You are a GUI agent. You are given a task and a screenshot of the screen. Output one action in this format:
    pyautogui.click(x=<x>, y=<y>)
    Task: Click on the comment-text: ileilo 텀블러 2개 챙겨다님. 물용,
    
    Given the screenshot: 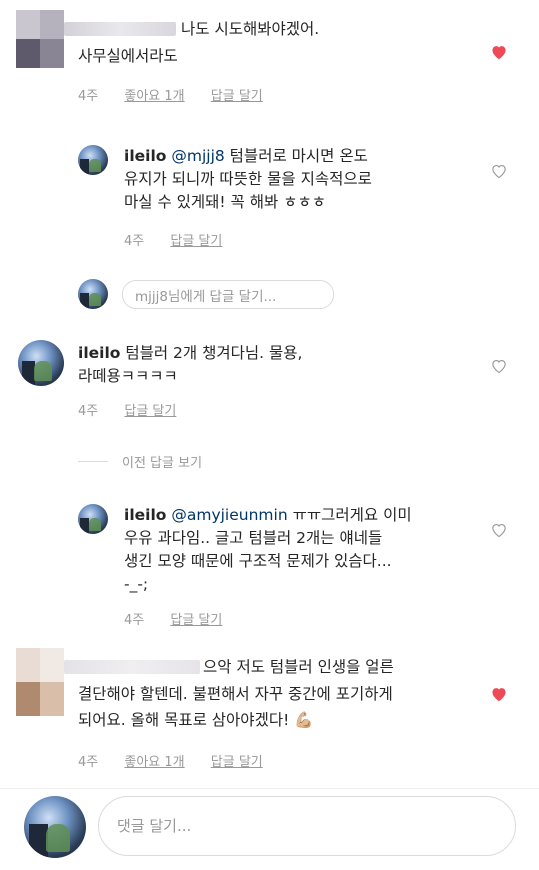 What is the action you would take?
    pyautogui.click(x=190, y=353)
    